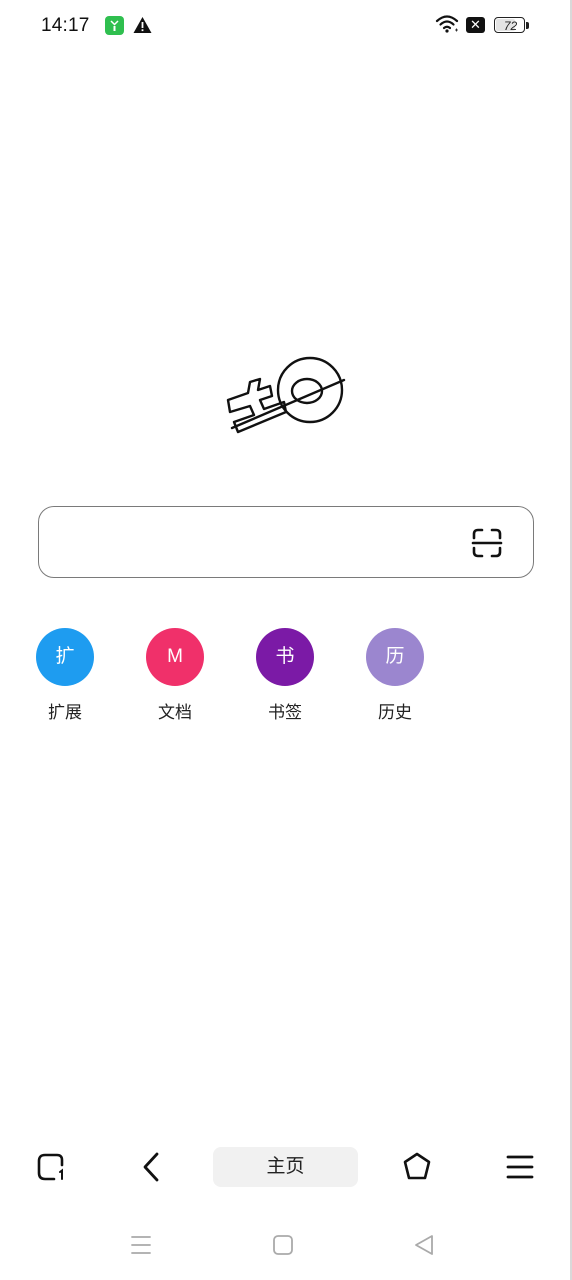 The height and width of the screenshot is (1280, 572). Describe the element at coordinates (487, 543) in the screenshot. I see `scan-icon` at that location.